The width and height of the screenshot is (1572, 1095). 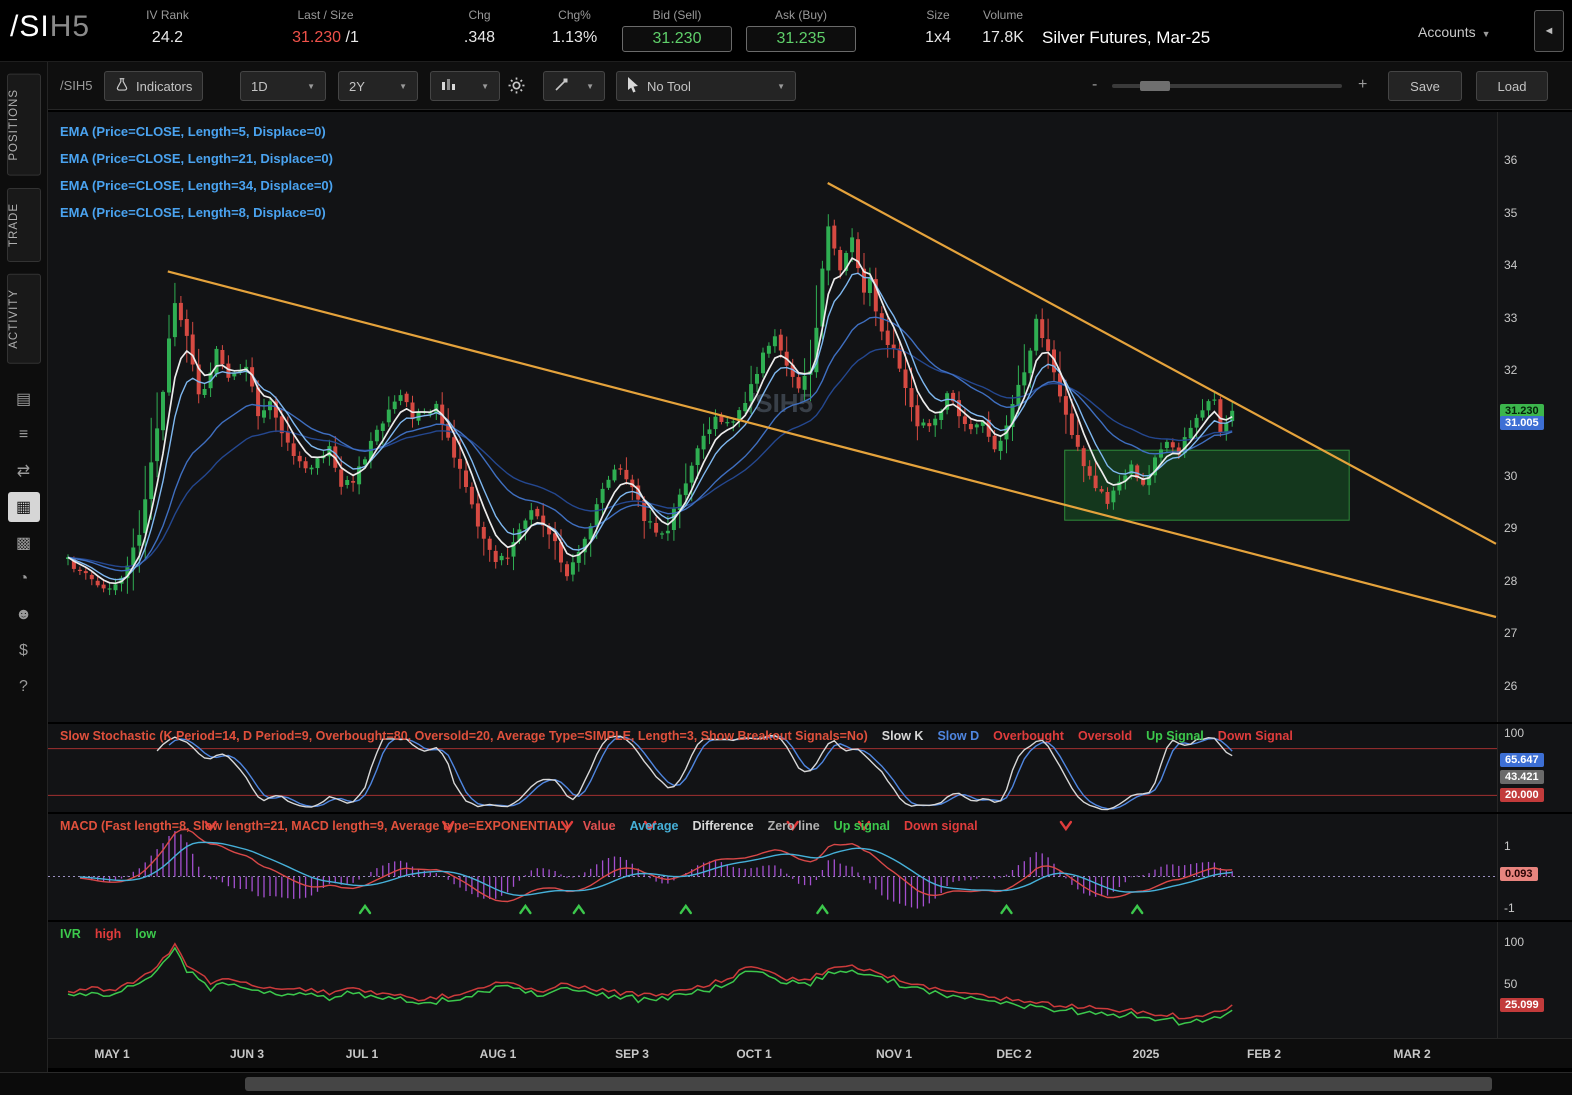 I want to click on collapse-panel-button: ◄, so click(x=1549, y=31).